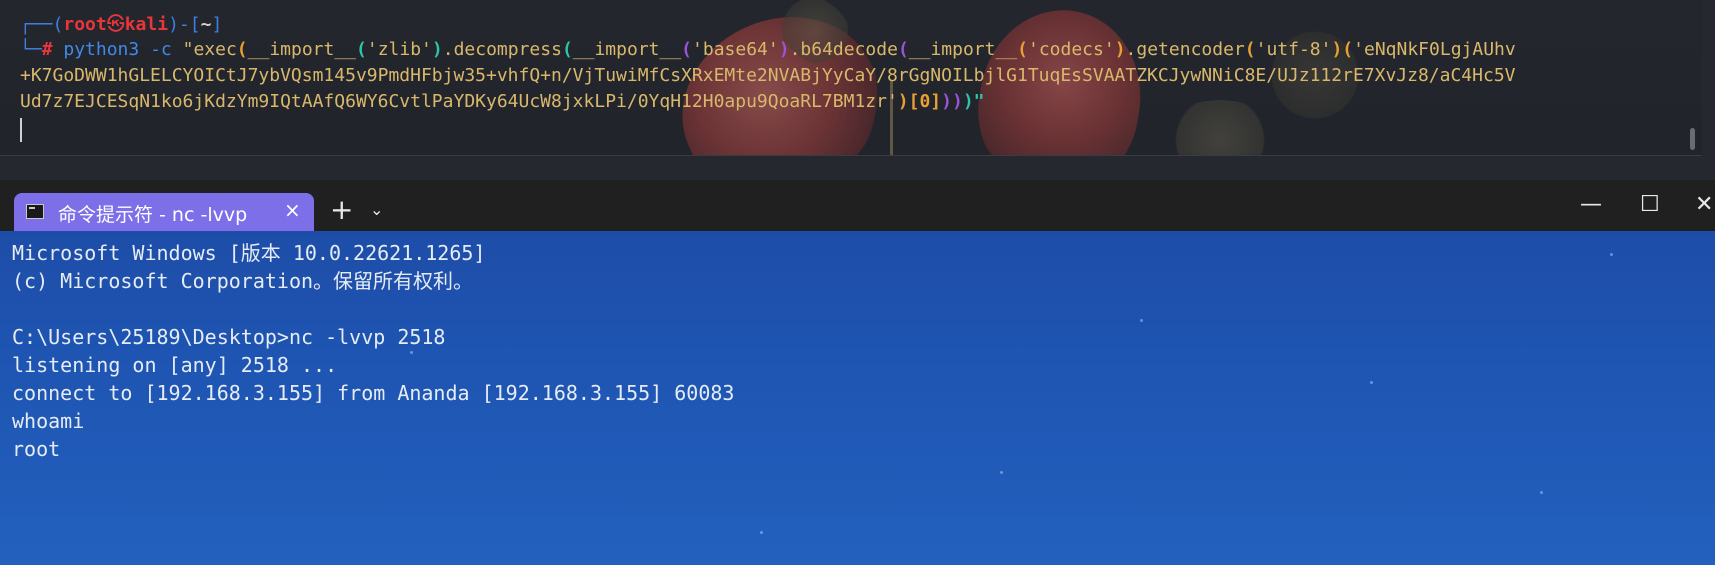 This screenshot has height=565, width=1715. I want to click on closing-quote: )", so click(973, 101).